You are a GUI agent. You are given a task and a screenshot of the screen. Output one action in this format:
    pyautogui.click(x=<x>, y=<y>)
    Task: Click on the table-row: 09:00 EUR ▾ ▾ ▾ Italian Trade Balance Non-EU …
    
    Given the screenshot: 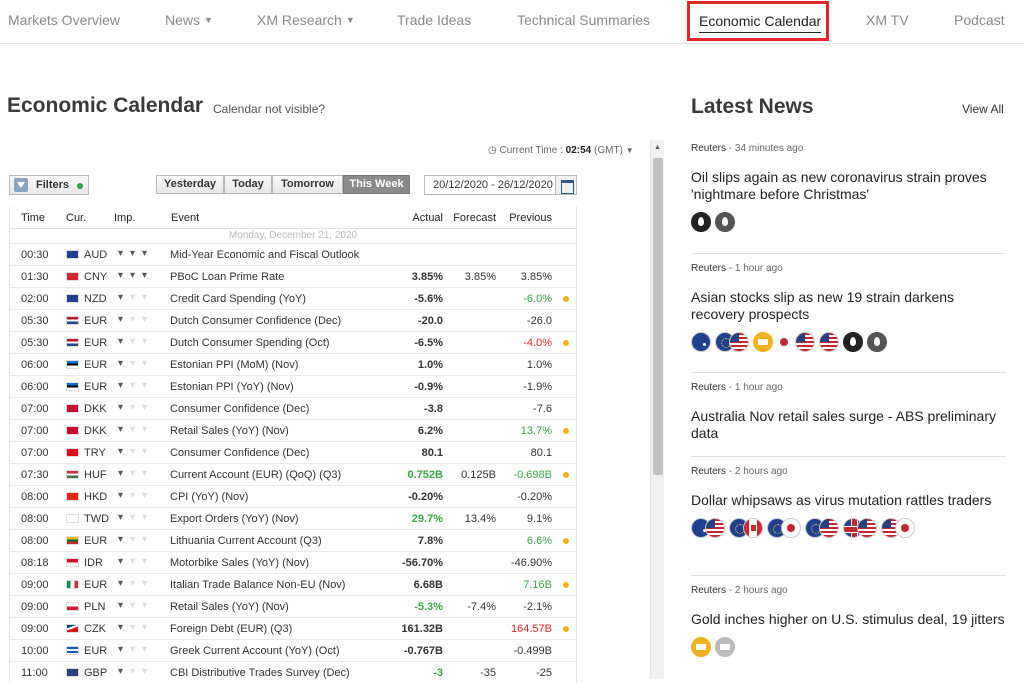 What is the action you would take?
    pyautogui.click(x=293, y=584)
    